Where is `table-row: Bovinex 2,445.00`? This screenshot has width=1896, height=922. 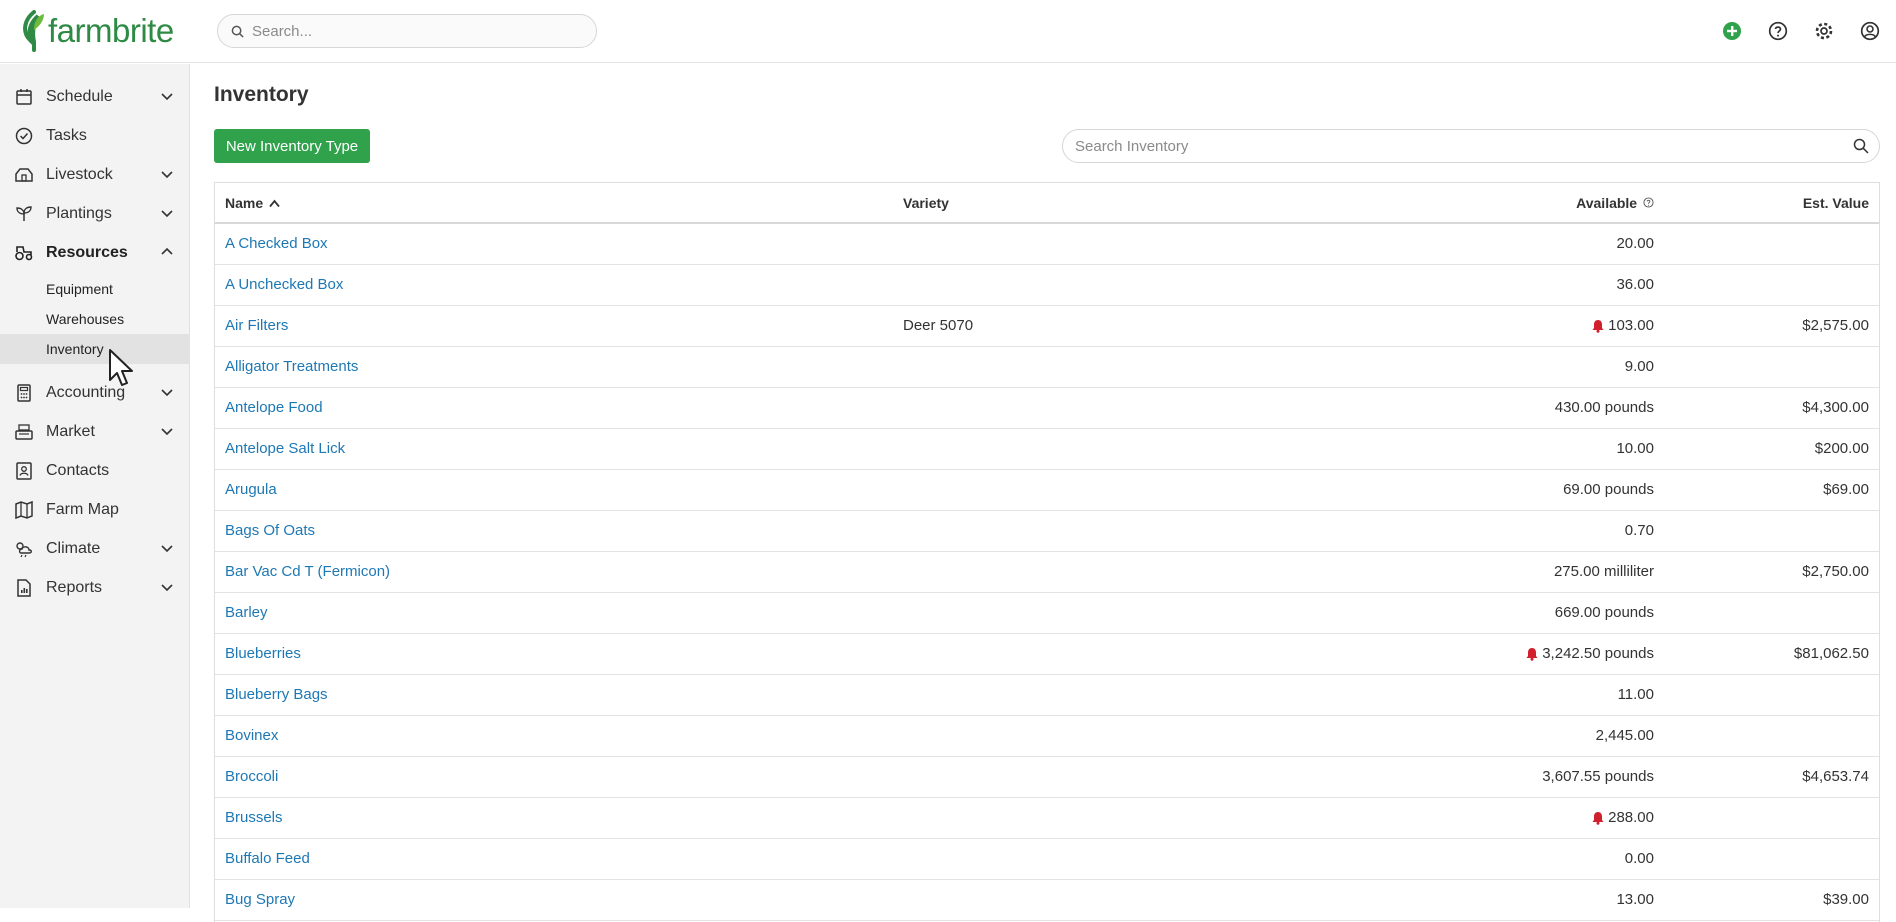 table-row: Bovinex 2,445.00 is located at coordinates (1047, 736).